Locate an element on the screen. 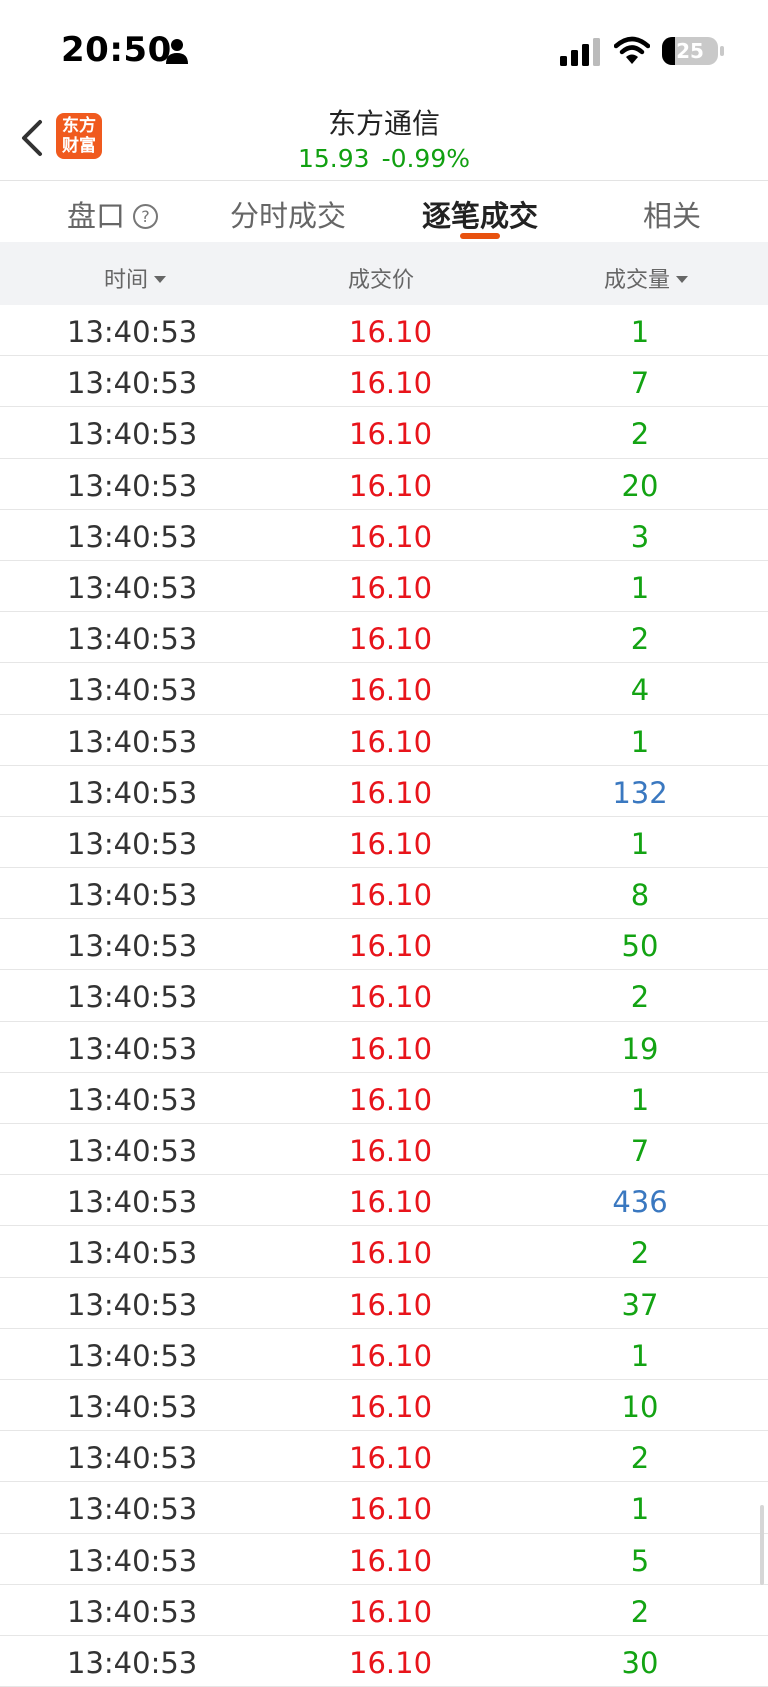 The image size is (768, 1687). stock-name: 东方通信 is located at coordinates (383, 123).